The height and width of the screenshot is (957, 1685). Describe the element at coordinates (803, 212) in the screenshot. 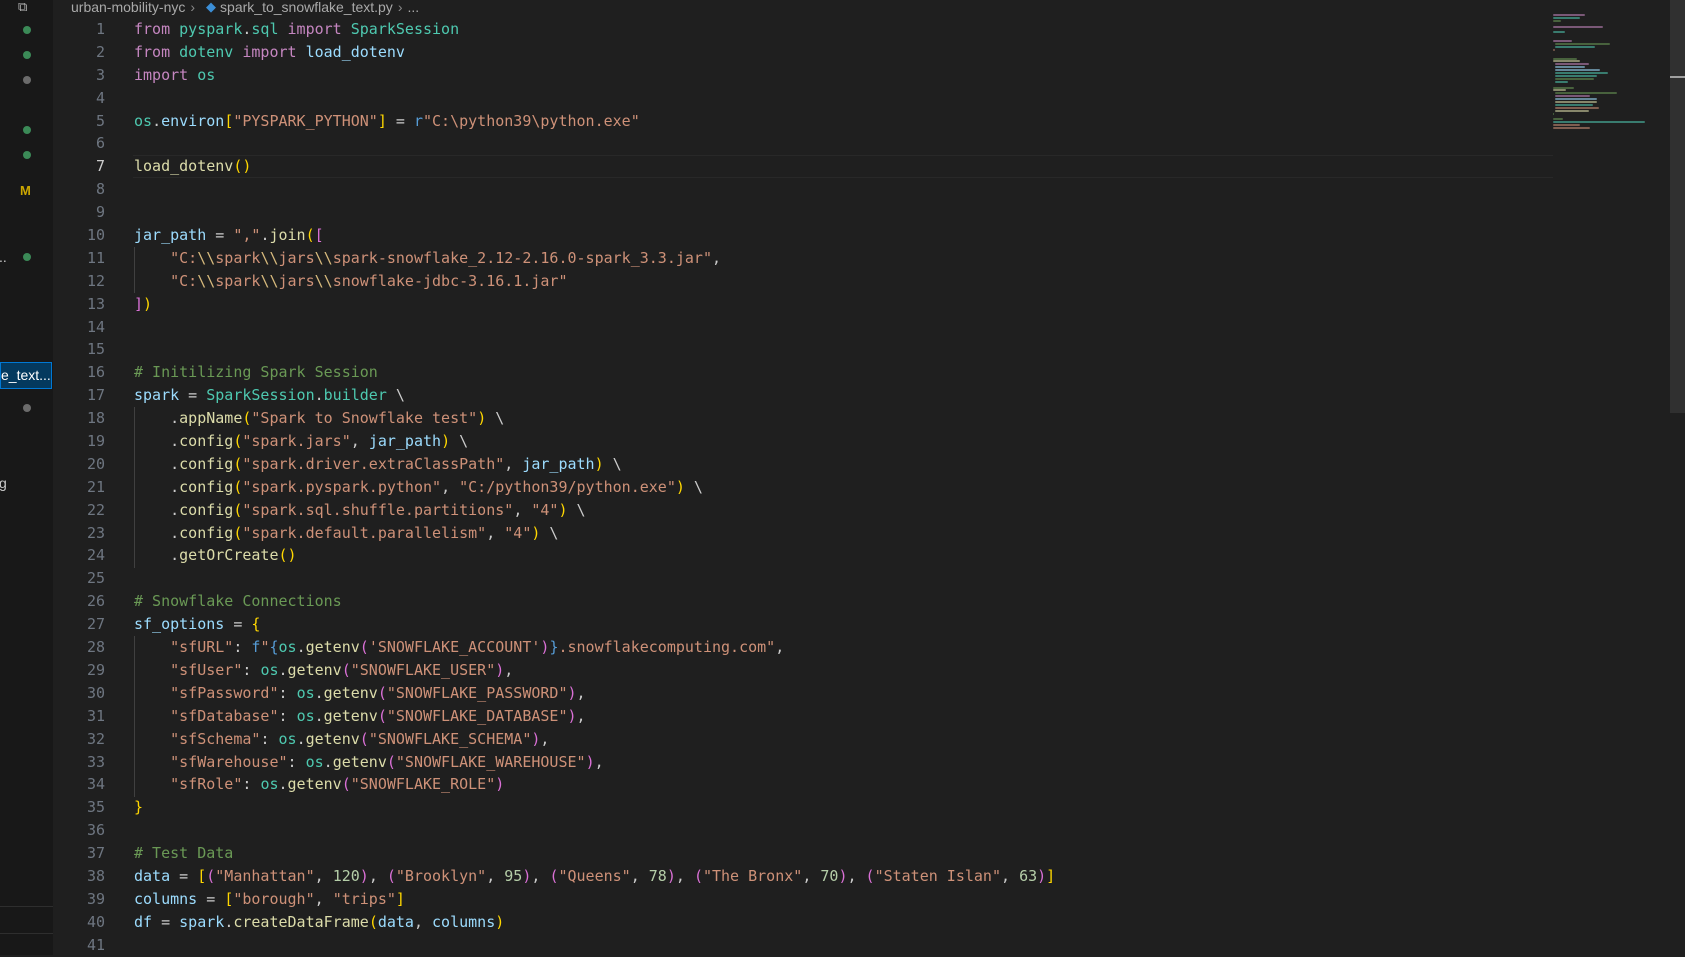

I see `code-line: 9` at that location.